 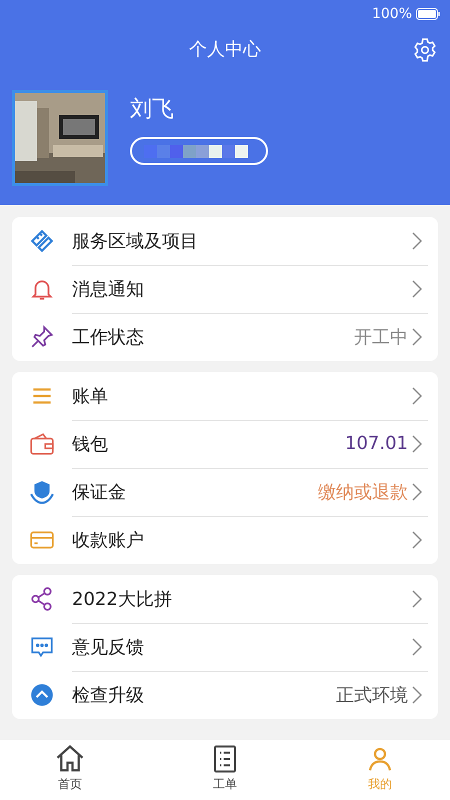 I want to click on menu-label: 保证金, so click(x=99, y=492).